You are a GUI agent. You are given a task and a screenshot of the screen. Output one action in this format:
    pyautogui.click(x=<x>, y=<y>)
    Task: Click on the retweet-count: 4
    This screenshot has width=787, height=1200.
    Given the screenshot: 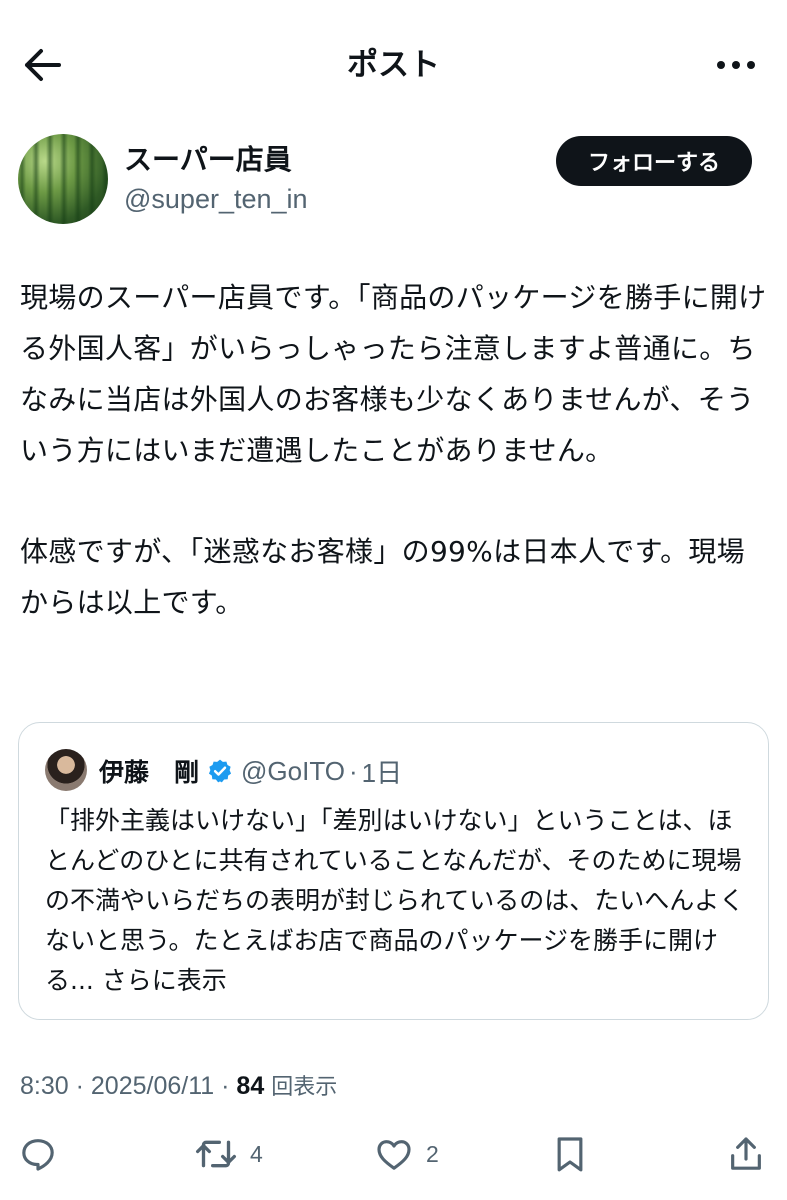 What is the action you would take?
    pyautogui.click(x=256, y=1153)
    